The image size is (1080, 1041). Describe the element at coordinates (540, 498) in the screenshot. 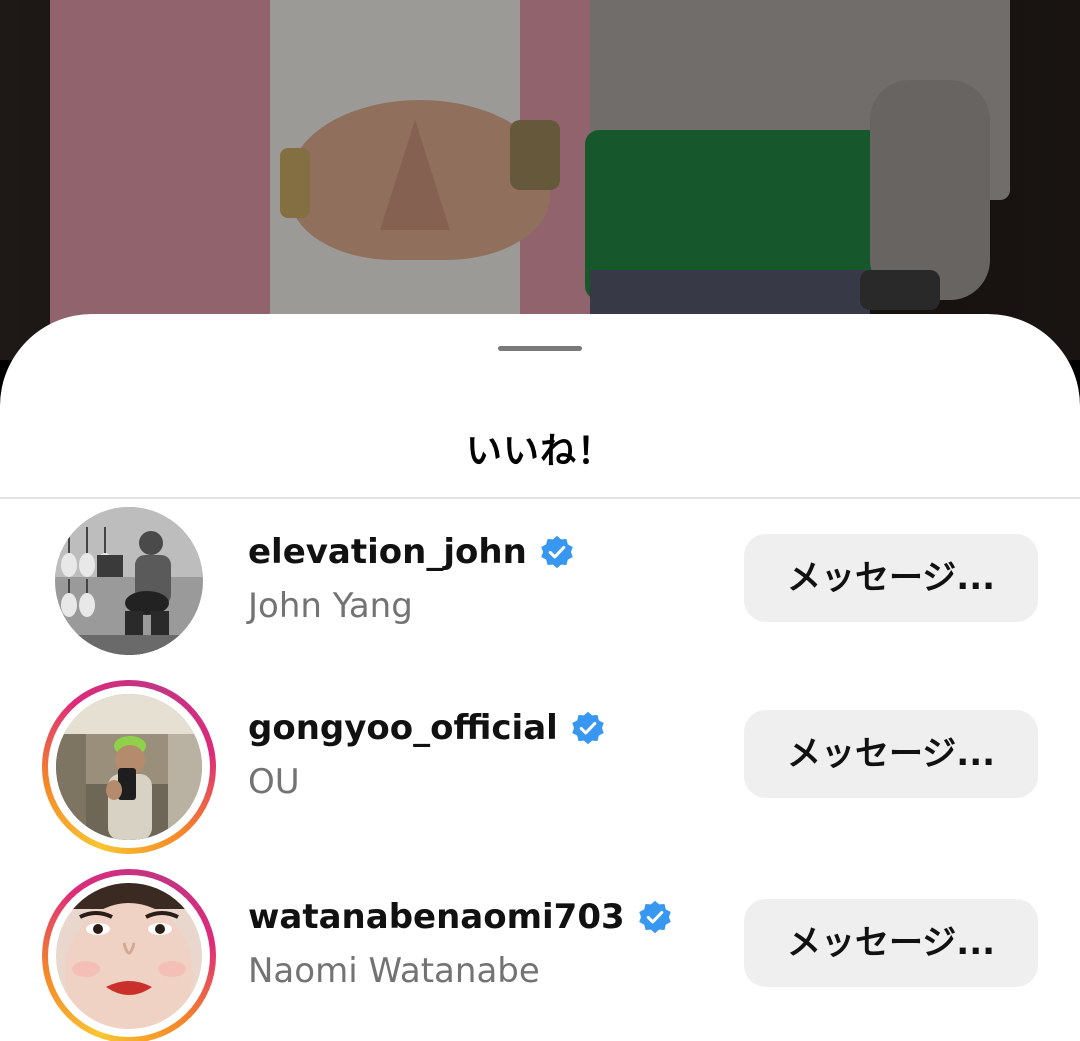

I see `divider` at that location.